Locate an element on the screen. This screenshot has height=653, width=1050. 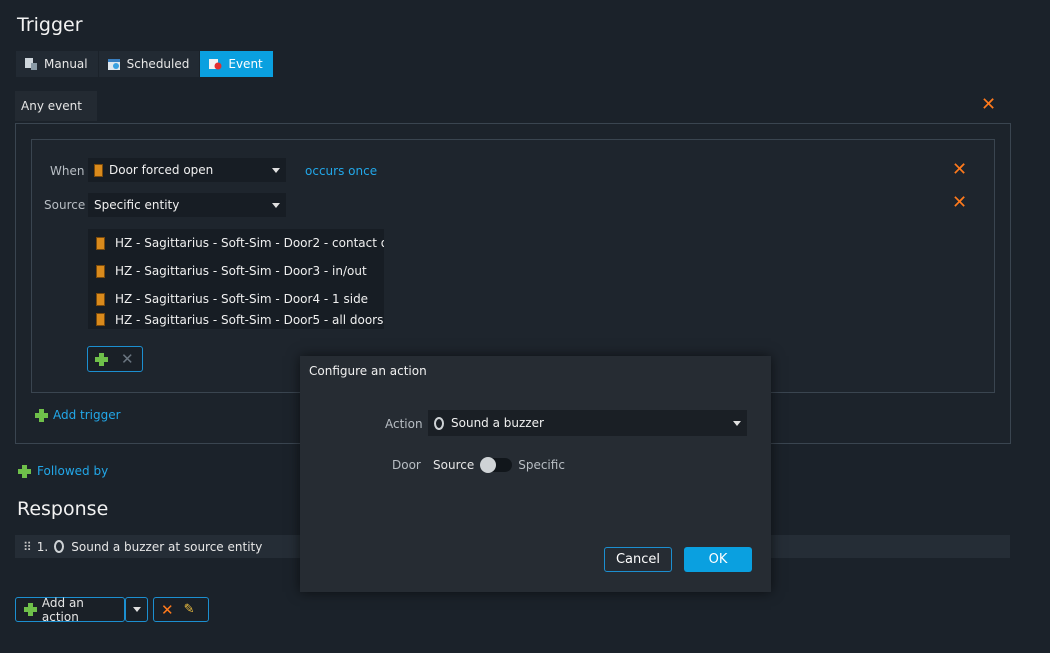
occurs-link: occurs once is located at coordinates (341, 171).